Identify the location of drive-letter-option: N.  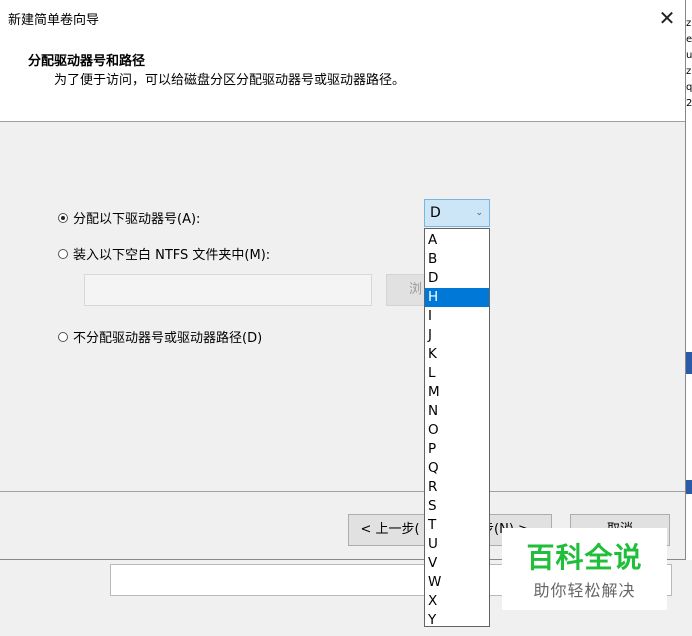
(457, 411).